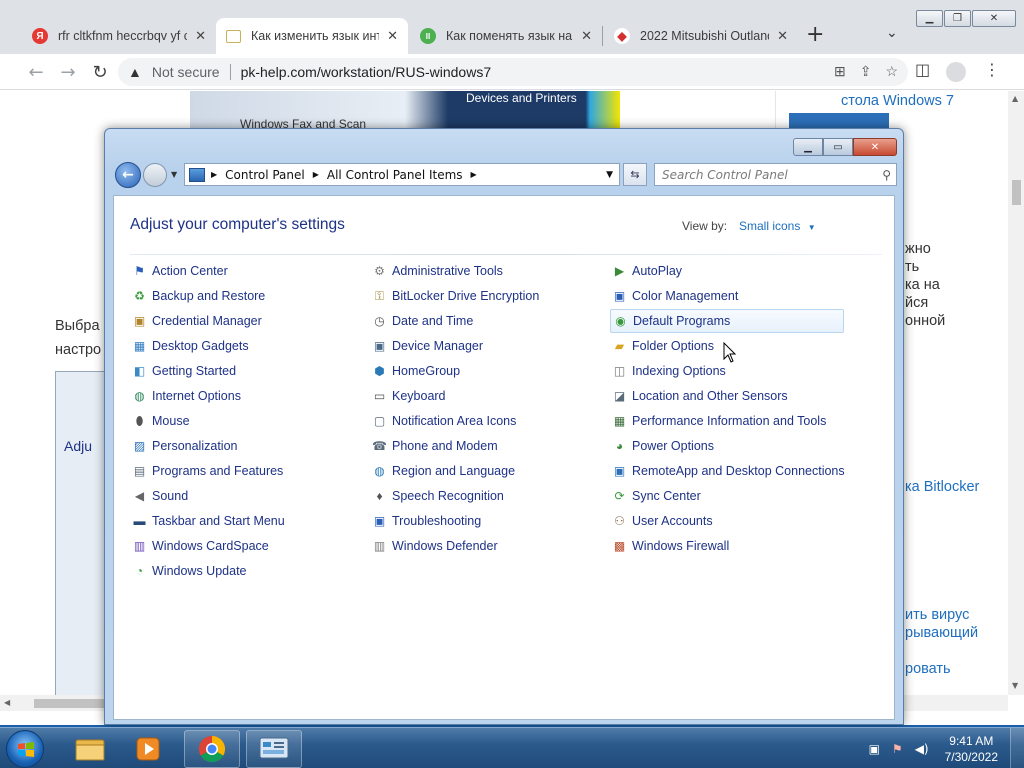 The height and width of the screenshot is (768, 1024). I want to click on scroll-up-arrow-icon: ▲, so click(1015, 98).